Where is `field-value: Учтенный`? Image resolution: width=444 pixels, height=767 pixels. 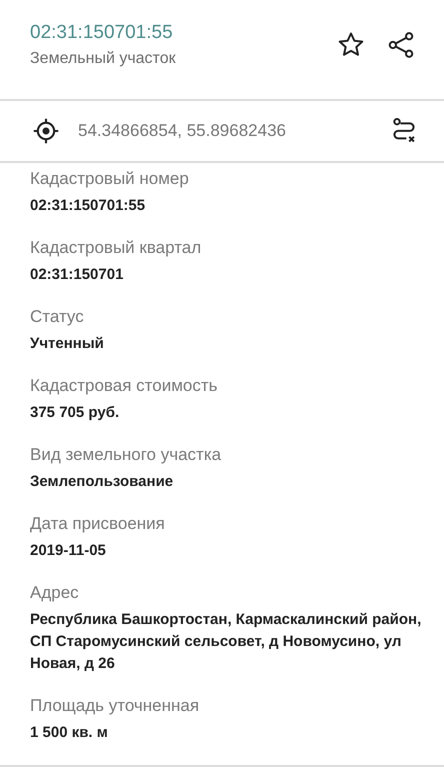 field-value: Учтенный is located at coordinates (67, 344).